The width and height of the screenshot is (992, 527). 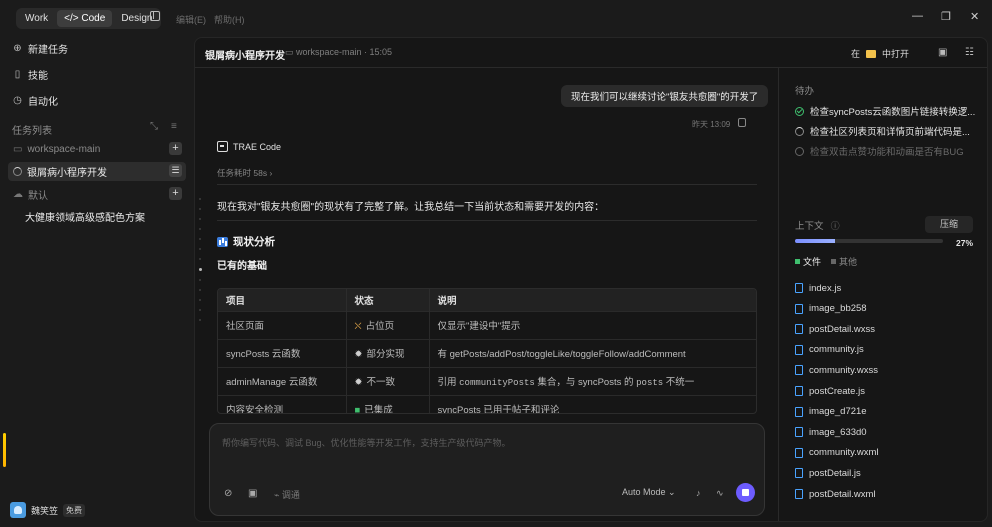 I want to click on todo-title: 待办, so click(x=805, y=91).